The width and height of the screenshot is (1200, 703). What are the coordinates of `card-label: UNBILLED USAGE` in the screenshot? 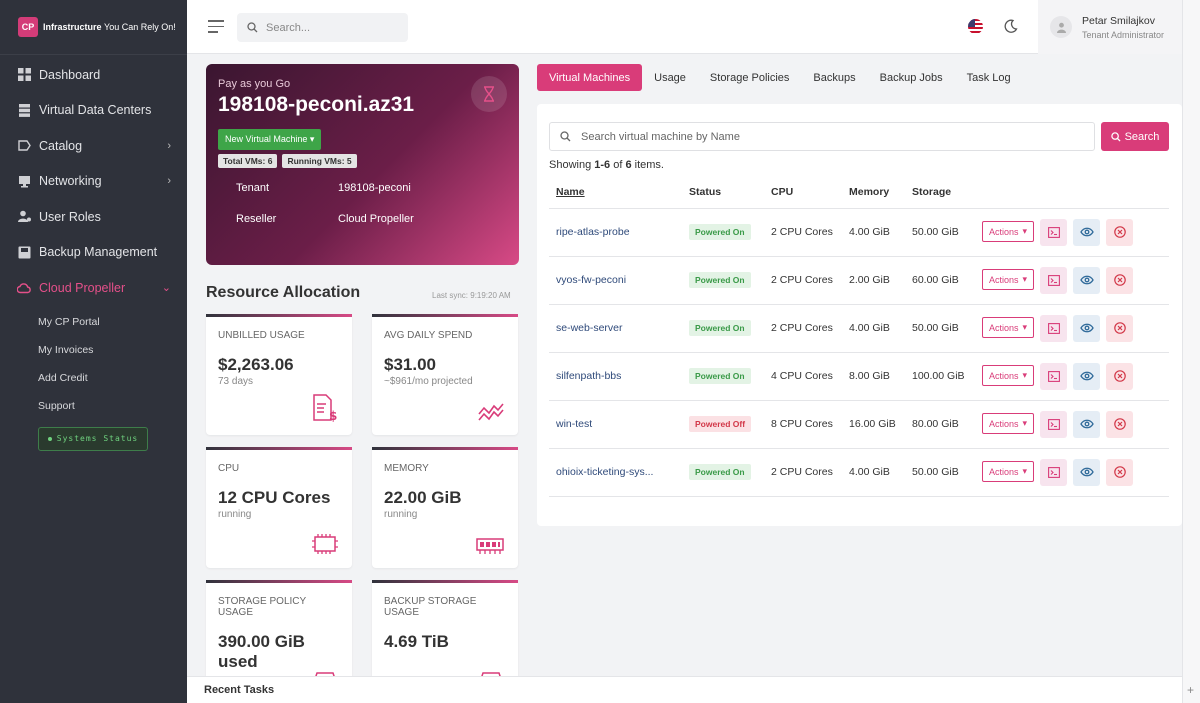 It's located at (261, 335).